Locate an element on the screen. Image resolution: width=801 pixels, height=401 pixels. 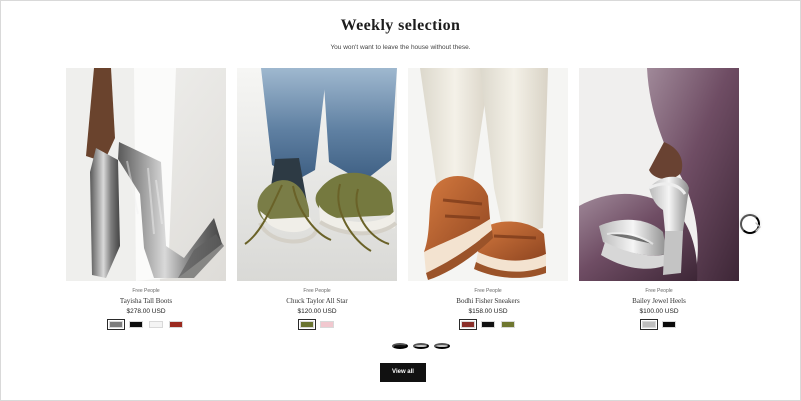
carousel-pagination is located at coordinates (421, 346).